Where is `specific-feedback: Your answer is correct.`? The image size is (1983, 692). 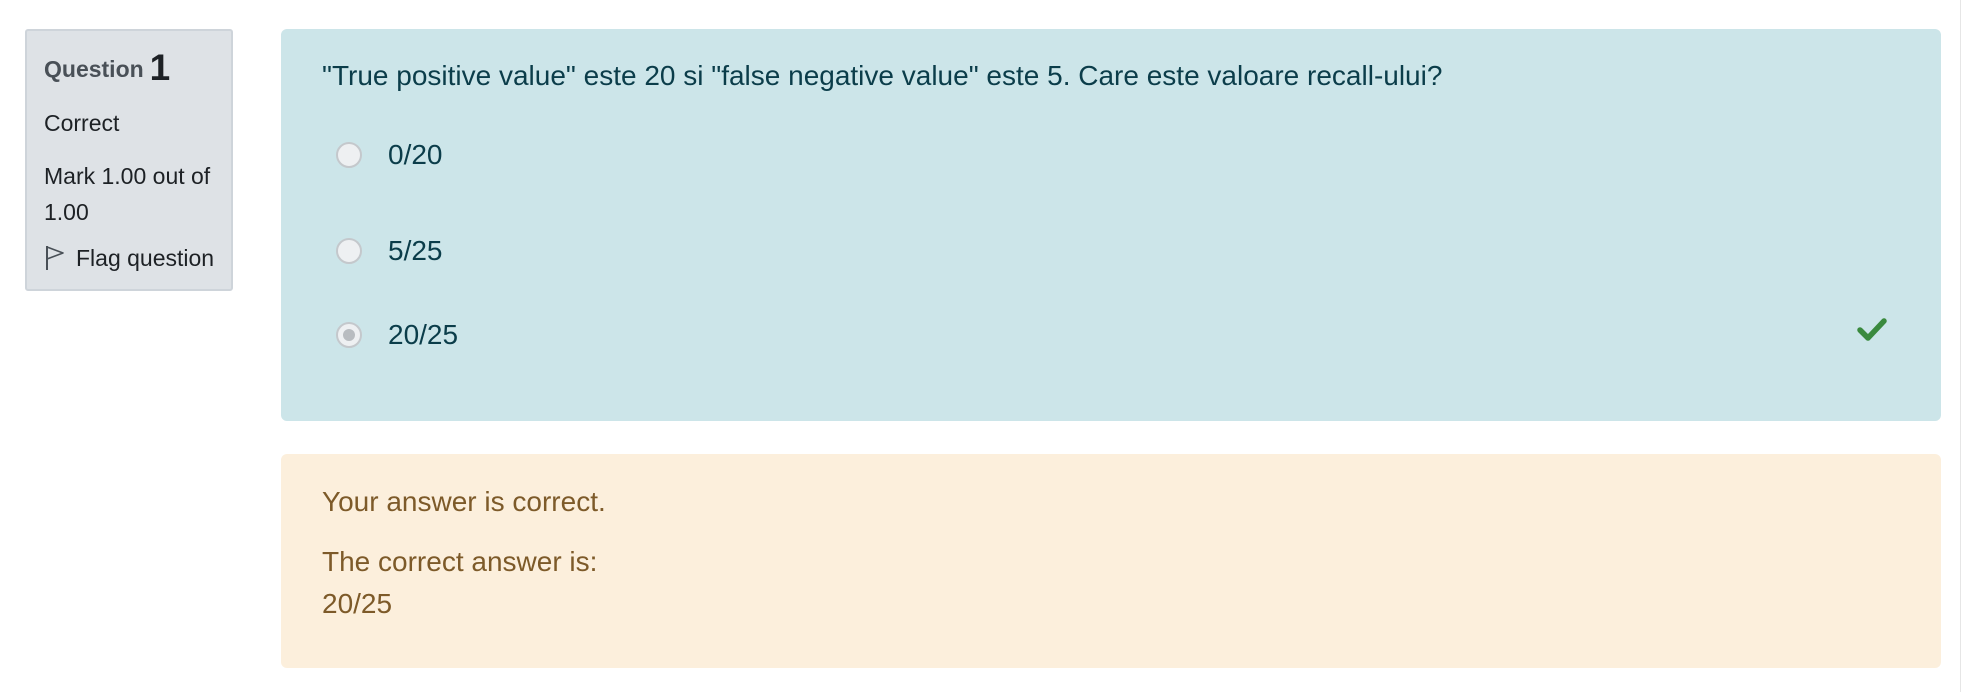 specific-feedback: Your answer is correct. is located at coordinates (464, 501).